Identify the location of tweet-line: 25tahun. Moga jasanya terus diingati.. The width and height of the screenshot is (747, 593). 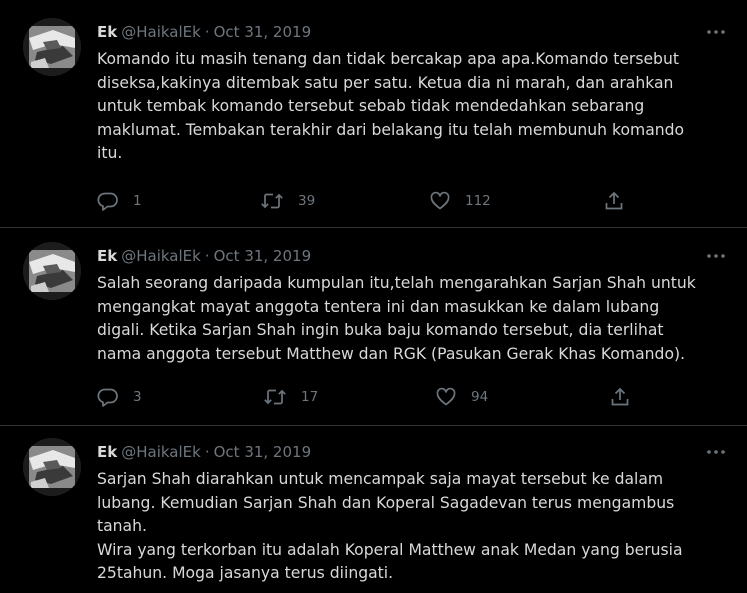
(245, 573).